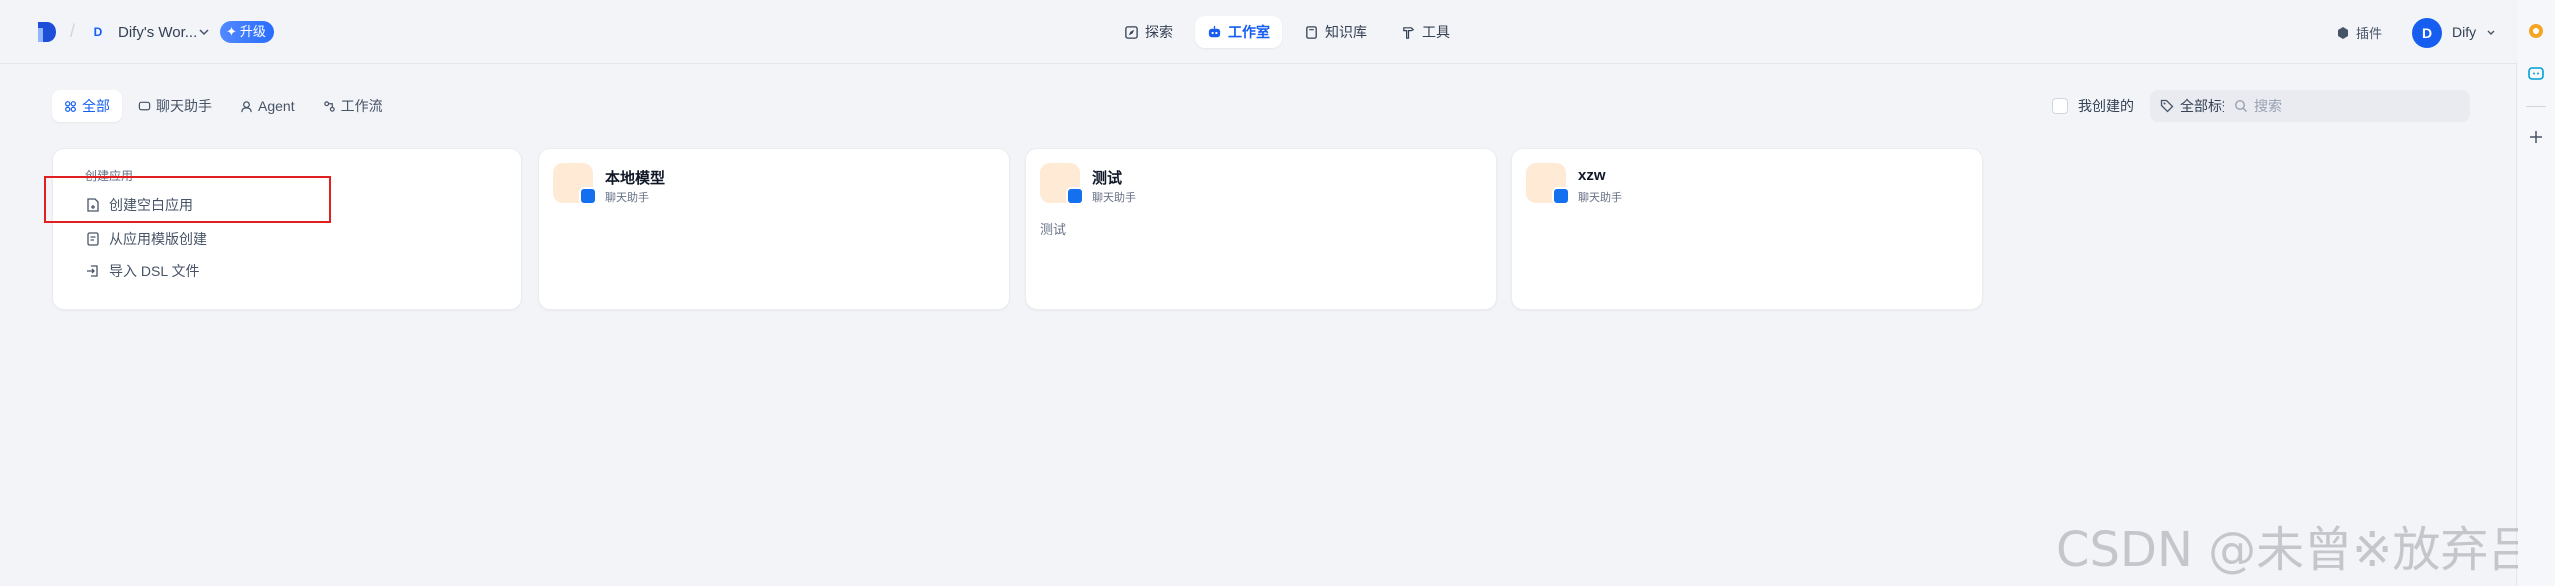 This screenshot has height=586, width=2555. I want to click on app-card: 本地模型 聊天助手, so click(774, 229).